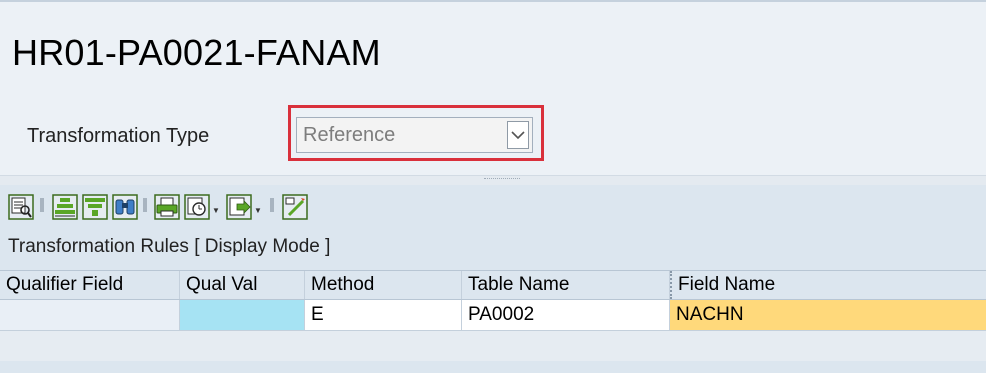 This screenshot has width=986, height=373. Describe the element at coordinates (90, 315) in the screenshot. I see `cell-qualifier-field` at that location.